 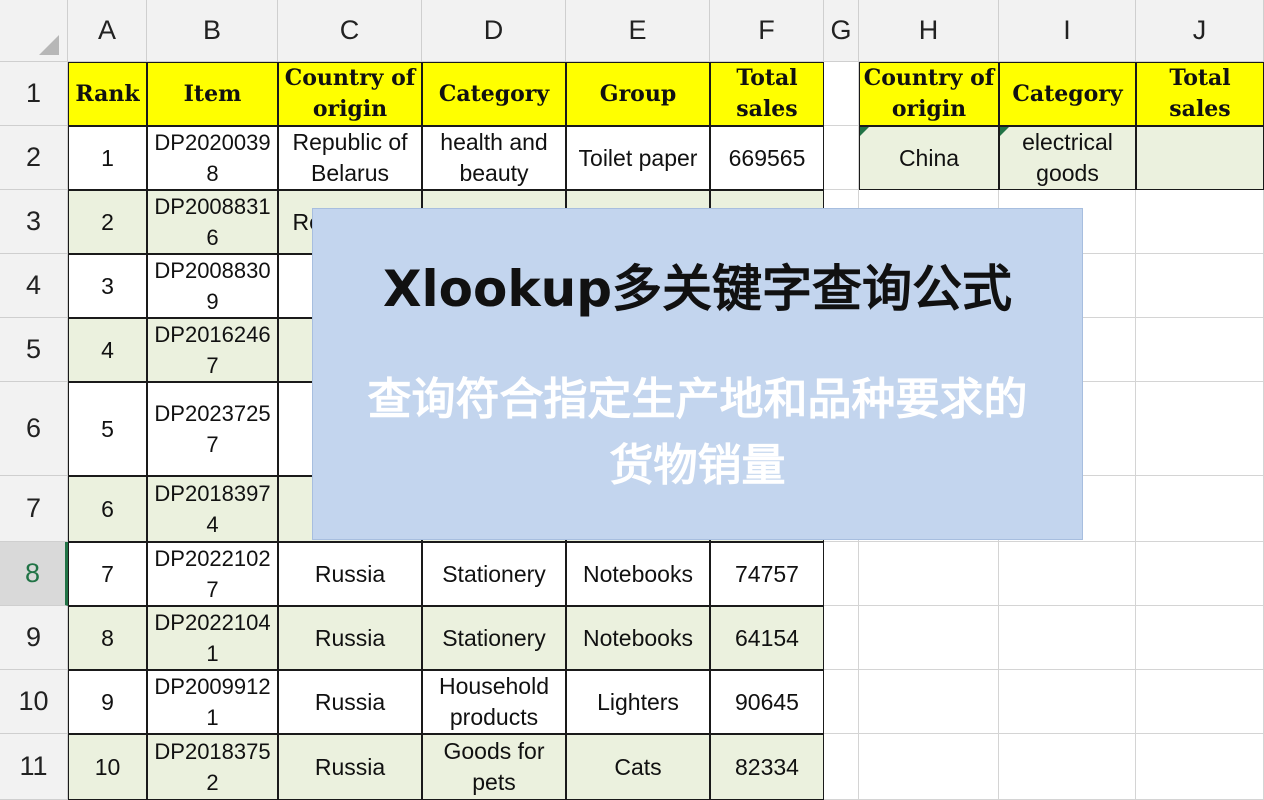 I want to click on column-header: B, so click(x=212, y=31).